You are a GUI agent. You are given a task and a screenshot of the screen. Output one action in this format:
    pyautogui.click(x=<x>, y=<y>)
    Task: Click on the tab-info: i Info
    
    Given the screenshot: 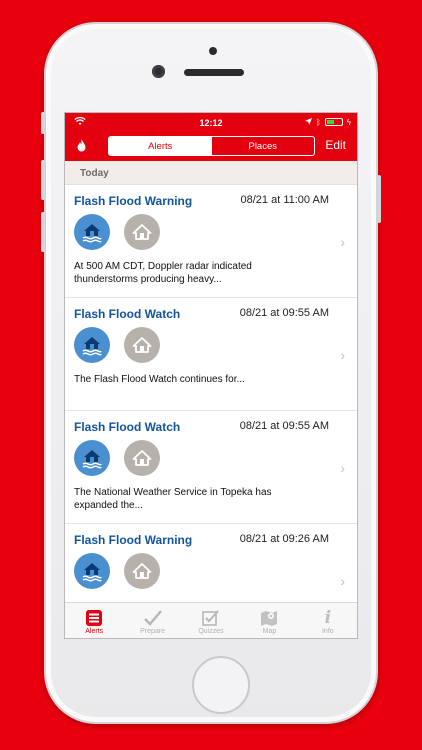 What is the action you would take?
    pyautogui.click(x=328, y=620)
    